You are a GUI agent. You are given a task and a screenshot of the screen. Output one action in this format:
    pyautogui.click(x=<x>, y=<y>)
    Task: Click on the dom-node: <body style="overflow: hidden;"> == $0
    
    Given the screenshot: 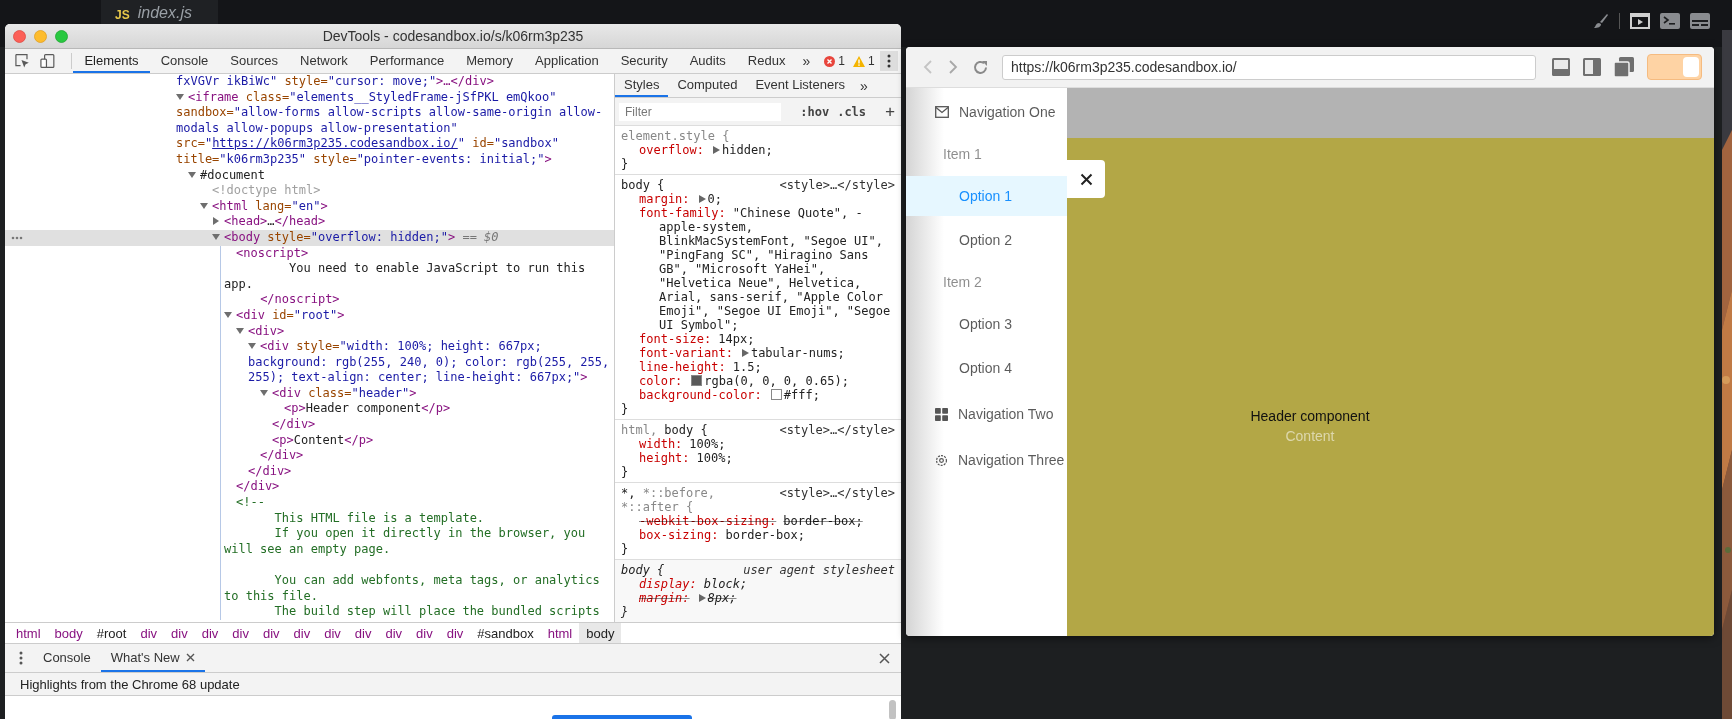 What is the action you would take?
    pyautogui.click(x=309, y=237)
    